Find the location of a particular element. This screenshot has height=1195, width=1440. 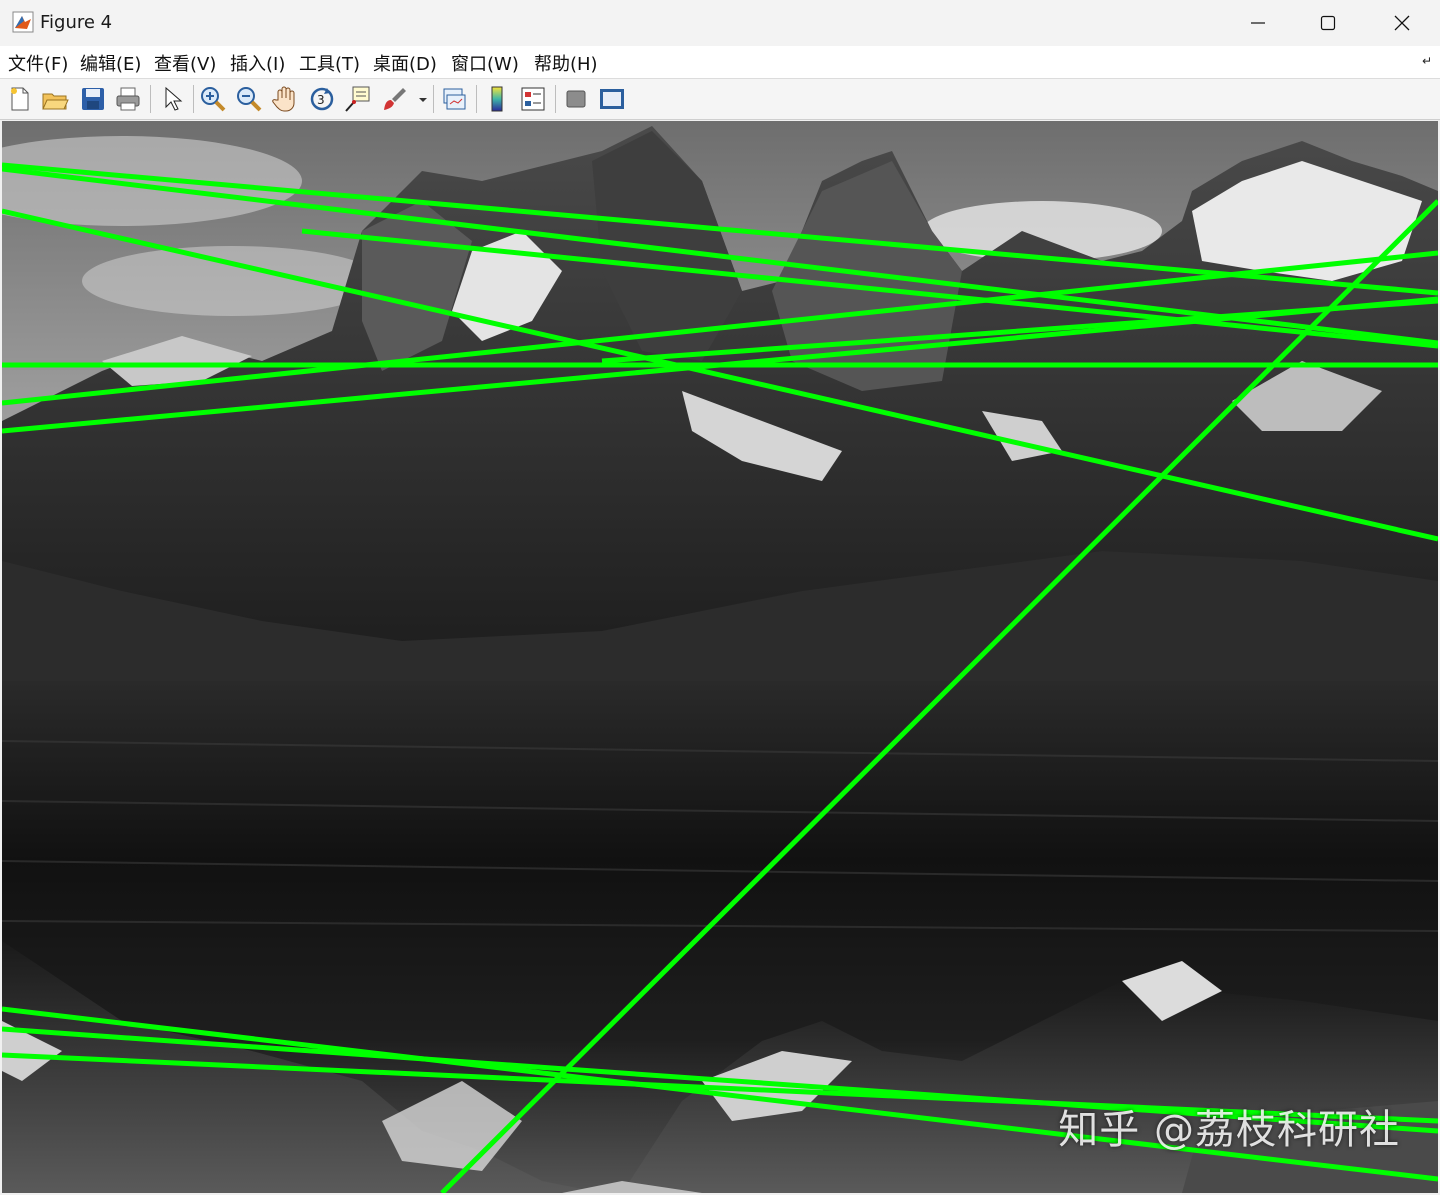

menu-help: 帮助(H) is located at coordinates (566, 63).